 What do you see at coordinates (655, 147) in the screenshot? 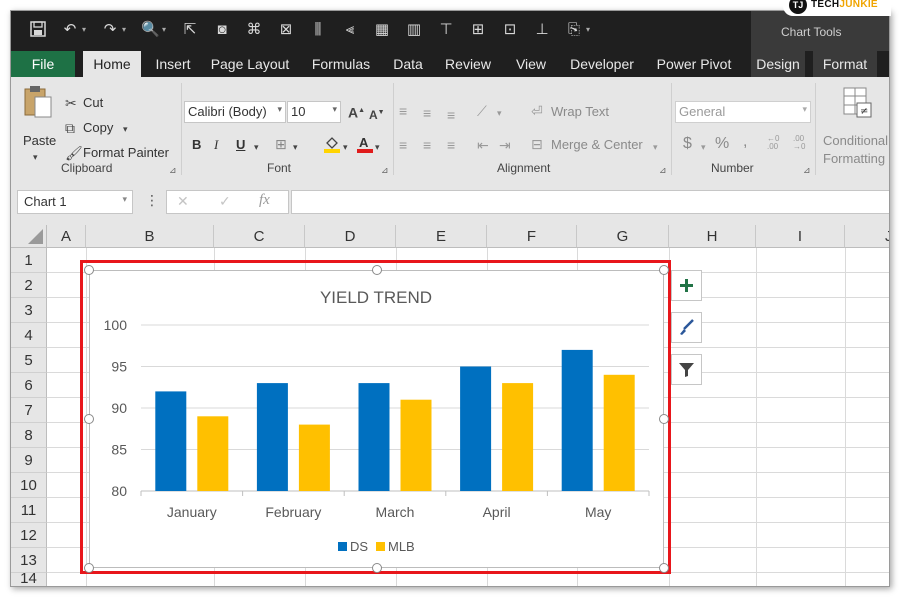
I see `merge-center-dropdown-icon: ▾` at bounding box center [655, 147].